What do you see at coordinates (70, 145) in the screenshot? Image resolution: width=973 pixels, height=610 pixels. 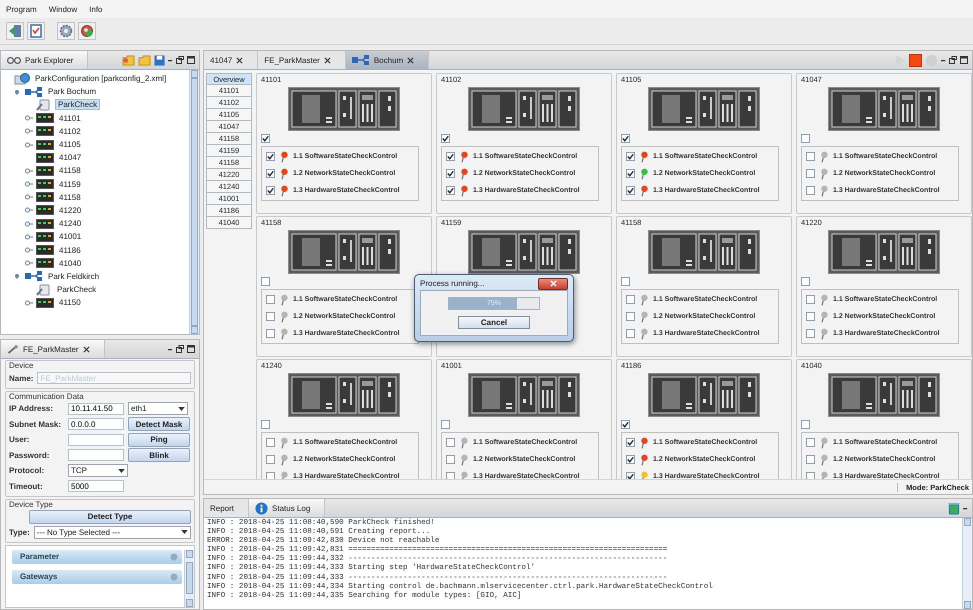 I see `tree-item: 41105` at bounding box center [70, 145].